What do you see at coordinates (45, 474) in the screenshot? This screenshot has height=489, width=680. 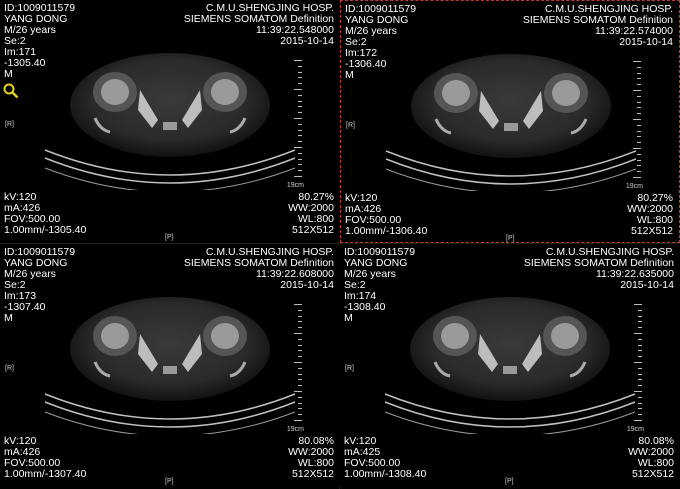 I see `slice-thickness: 1.00mm/-1307.40` at bounding box center [45, 474].